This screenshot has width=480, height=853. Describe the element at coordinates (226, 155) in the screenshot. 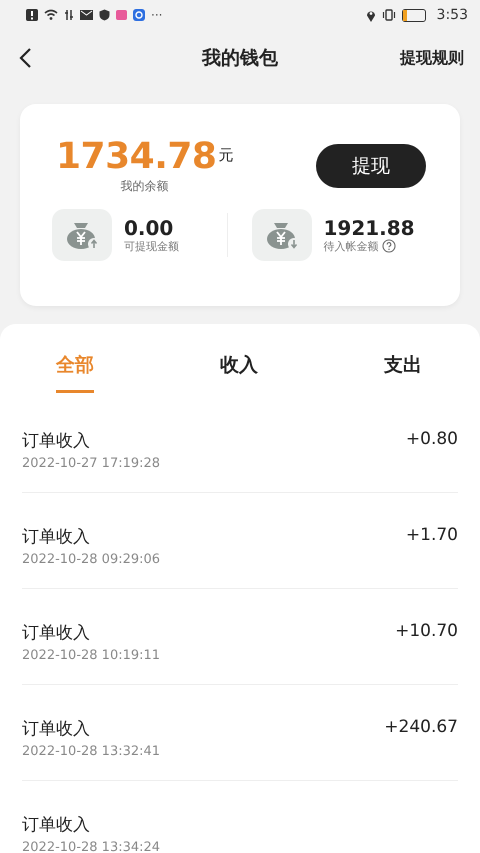

I see `currency-unit: 元` at that location.